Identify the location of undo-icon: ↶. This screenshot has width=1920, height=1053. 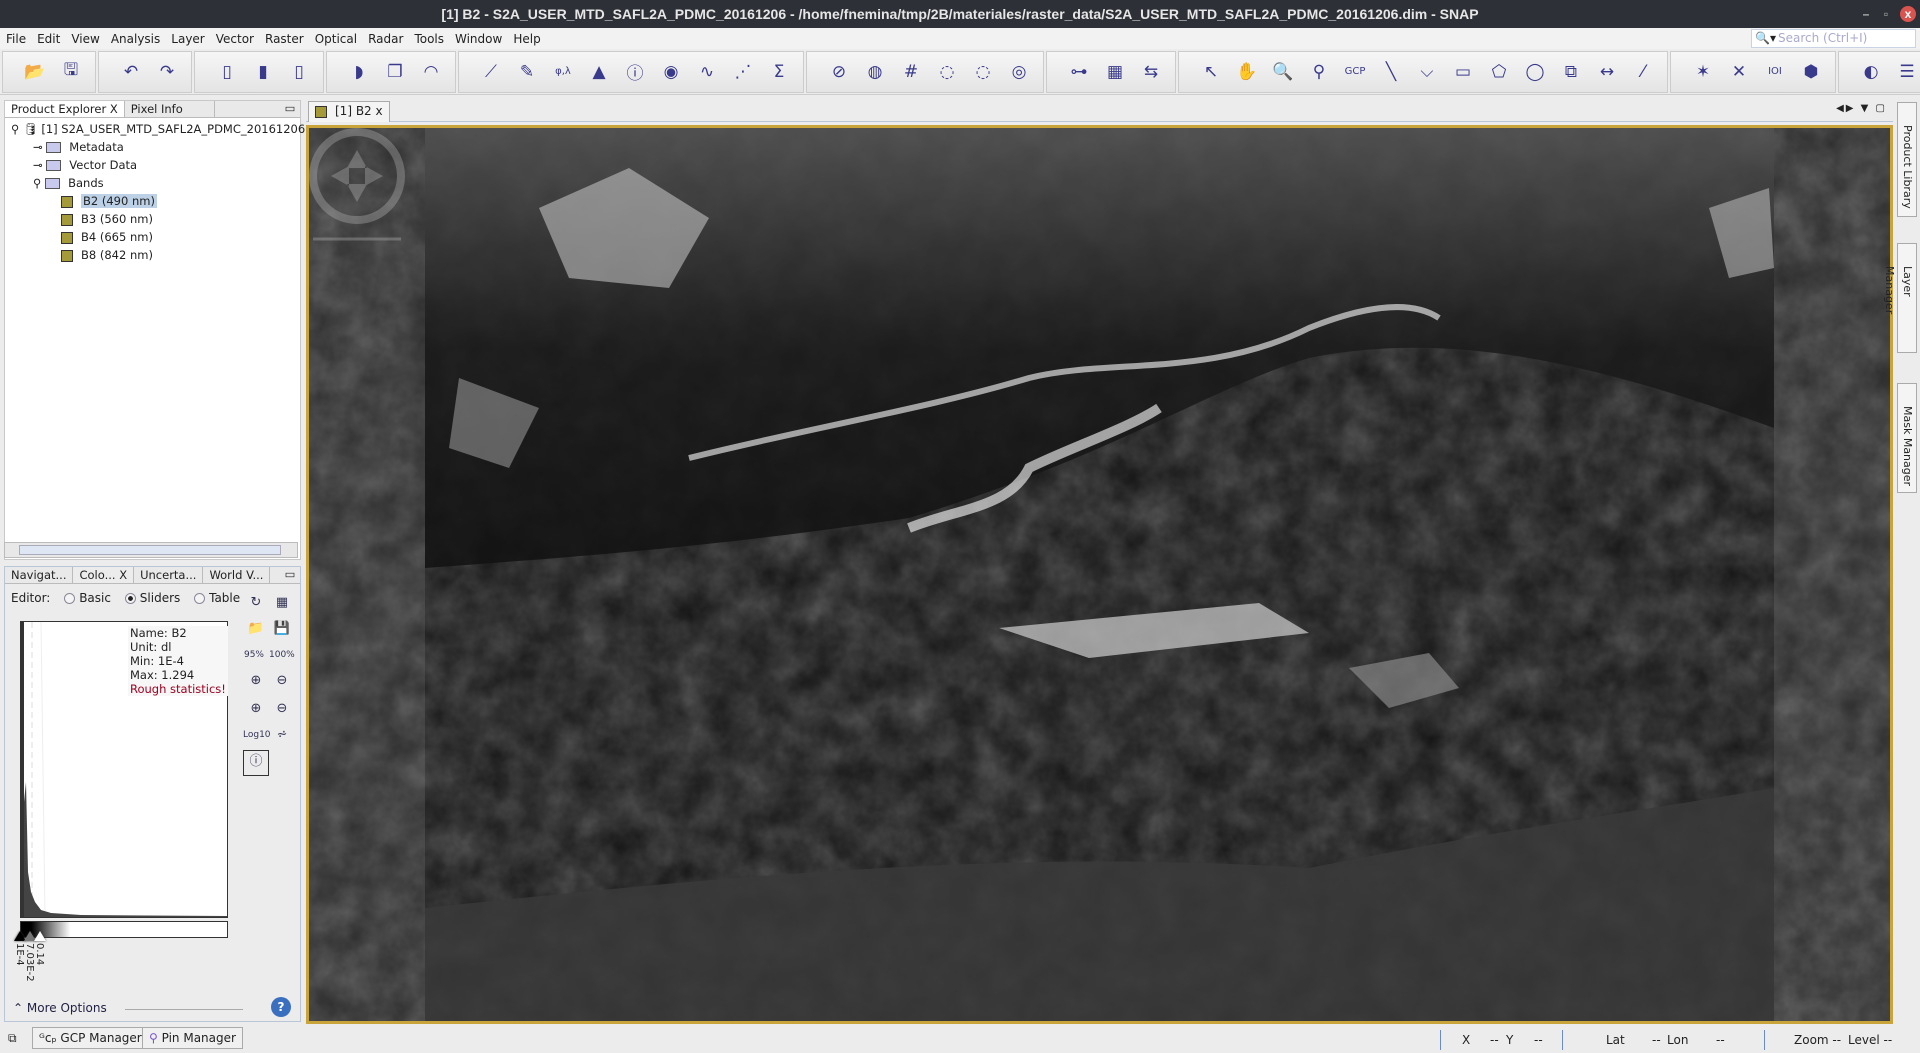
(131, 72).